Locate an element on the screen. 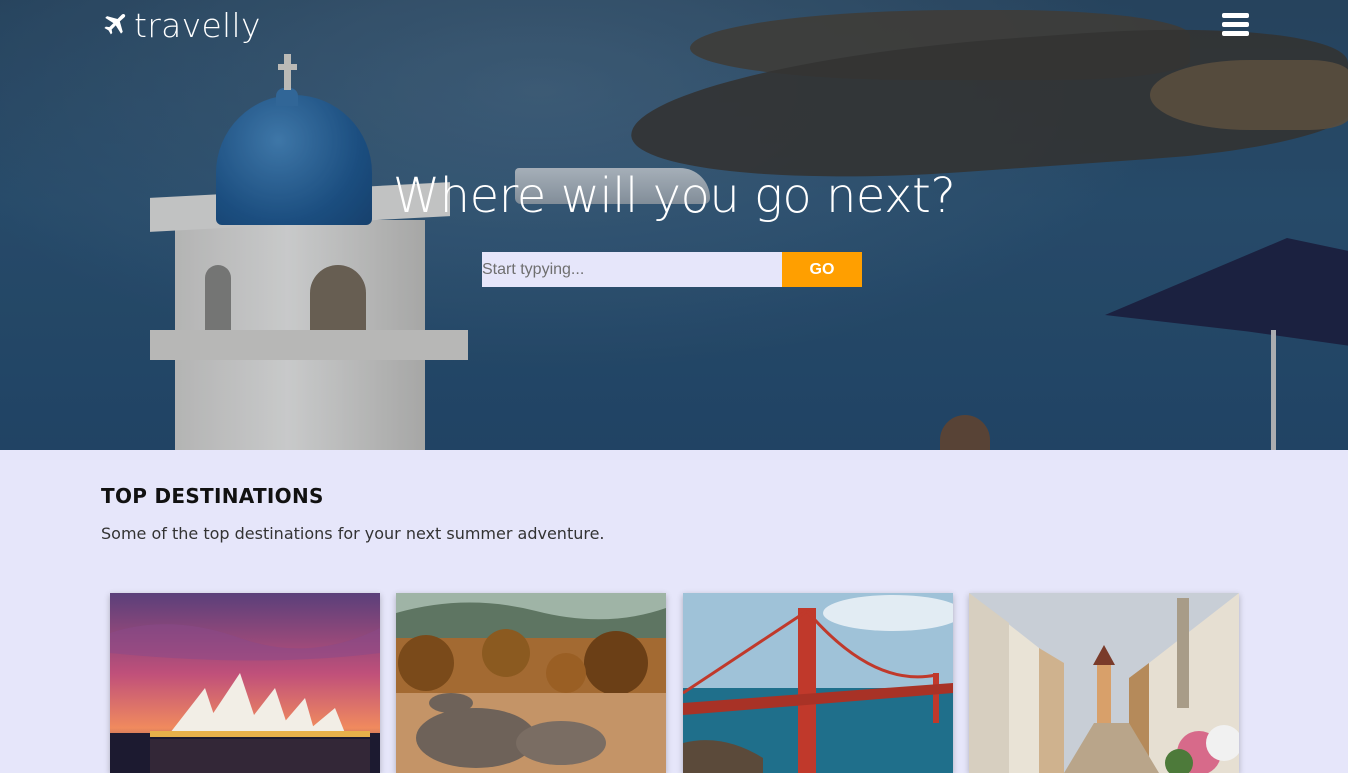  hero-title: Where will you go next? is located at coordinates (674, 196).